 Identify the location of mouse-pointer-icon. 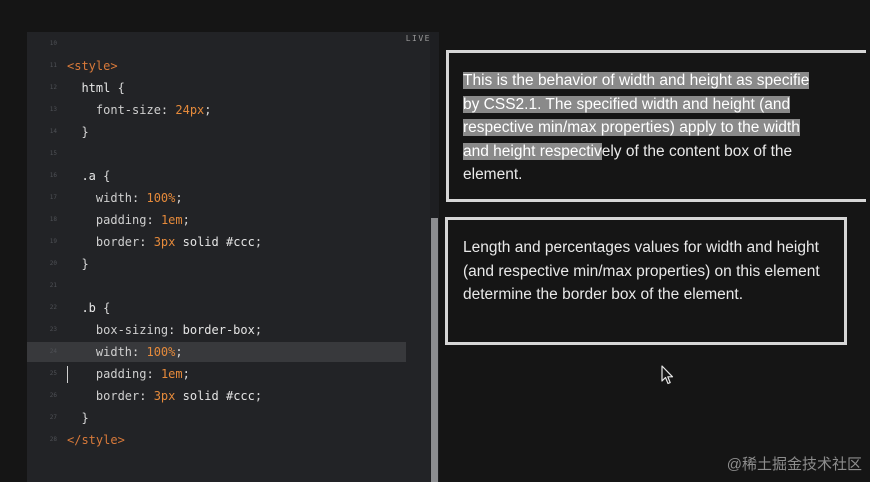
(667, 375).